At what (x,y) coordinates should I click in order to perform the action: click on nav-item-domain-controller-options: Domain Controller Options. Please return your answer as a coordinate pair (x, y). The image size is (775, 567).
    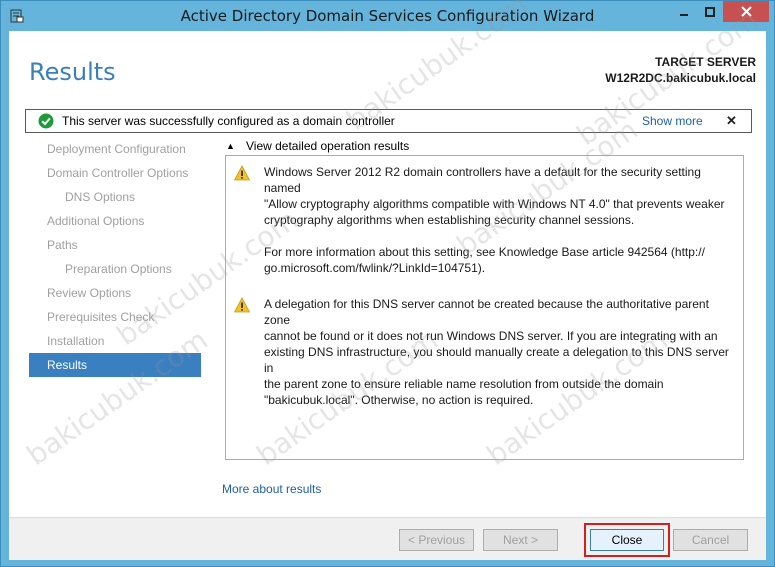
    Looking at the image, I should click on (115, 173).